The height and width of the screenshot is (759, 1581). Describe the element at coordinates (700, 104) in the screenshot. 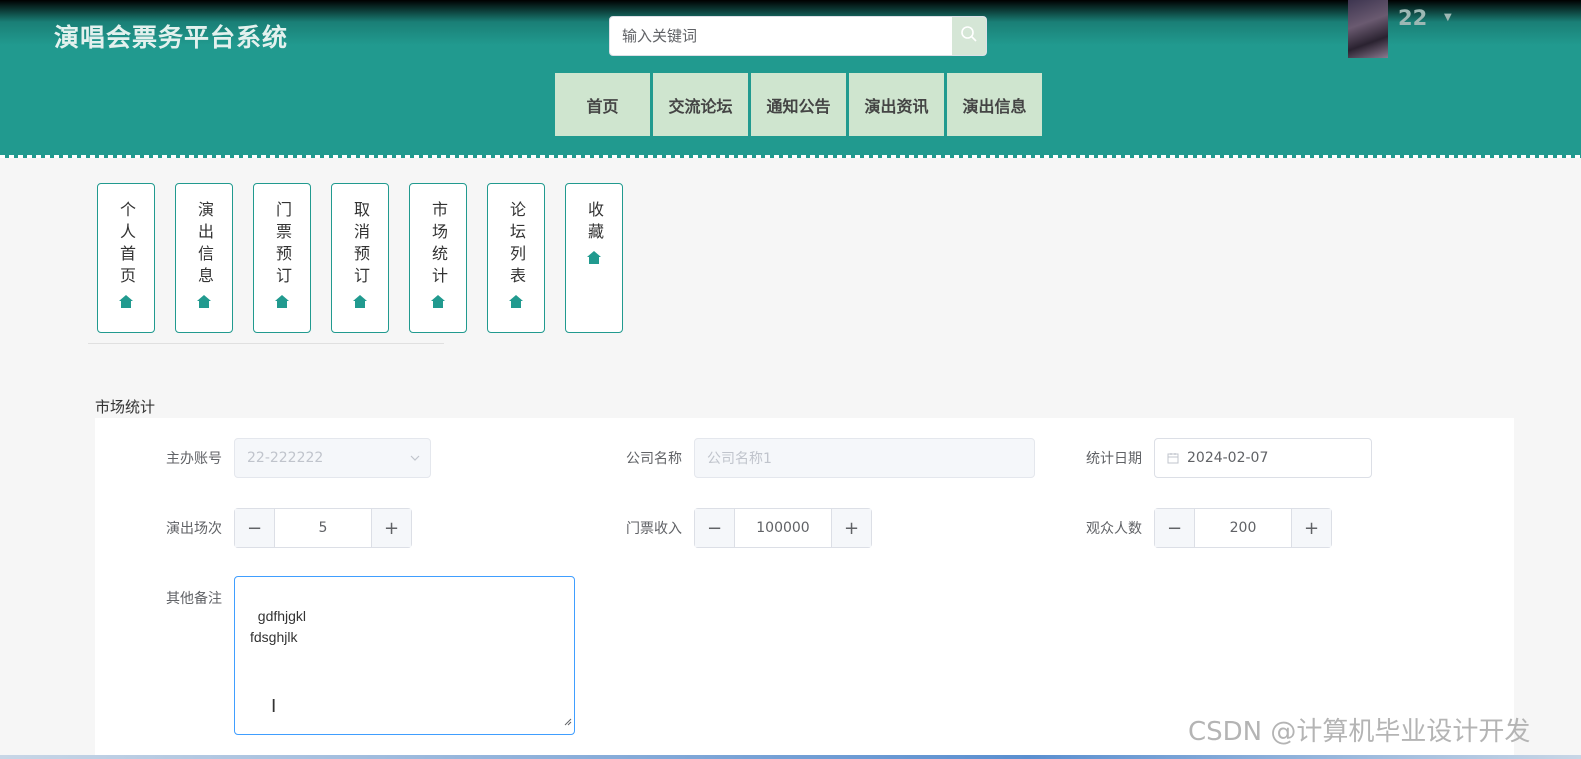

I see `nav-item-forum: 交流论坛` at that location.